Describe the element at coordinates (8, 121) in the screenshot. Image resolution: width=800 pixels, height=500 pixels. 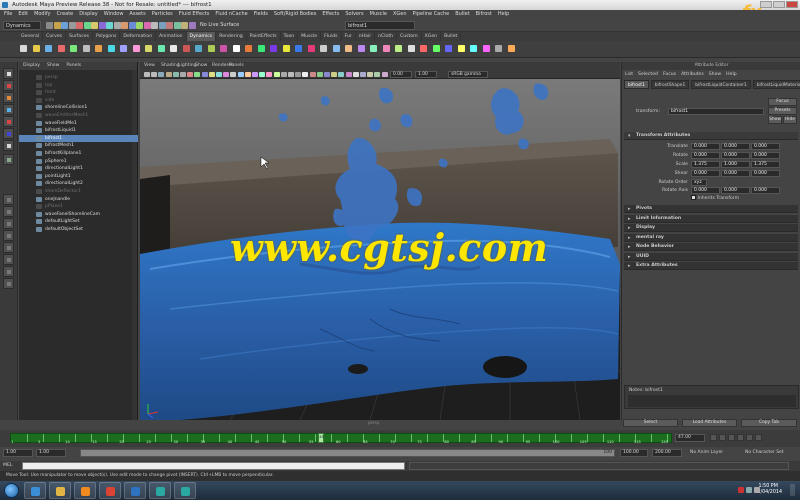
I see `rotate-tool-icon` at that location.